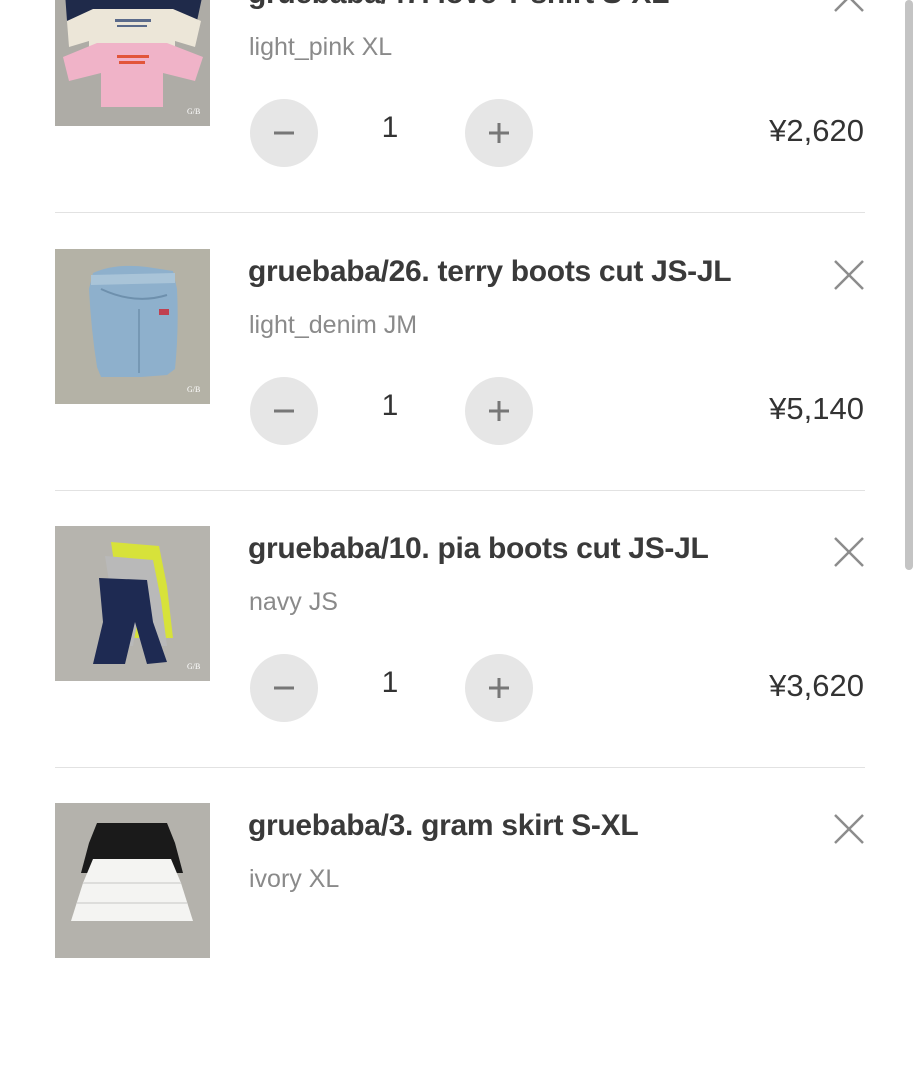 The image size is (920, 1080). What do you see at coordinates (321, 47) in the screenshot?
I see `product-variant: light_pink XL` at bounding box center [321, 47].